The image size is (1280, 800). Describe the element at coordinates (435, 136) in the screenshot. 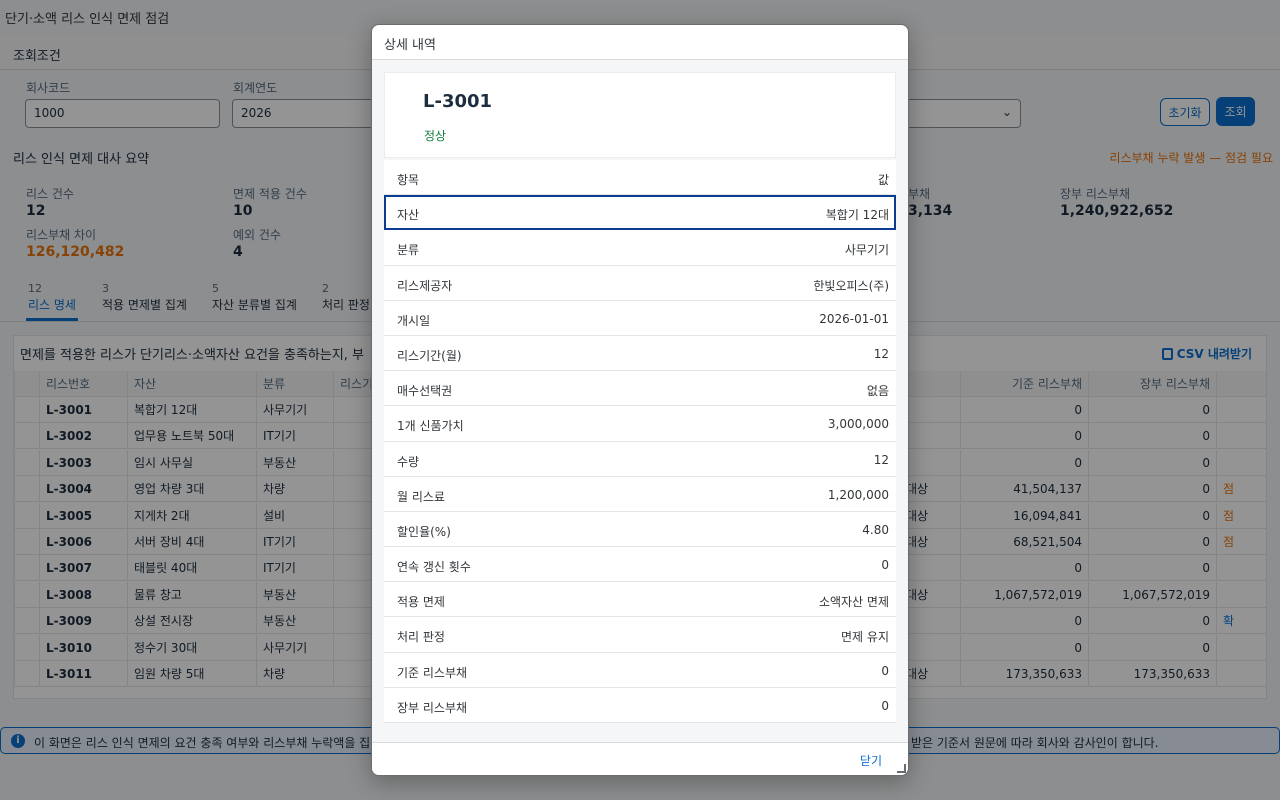

I see `status-text: 정상` at that location.